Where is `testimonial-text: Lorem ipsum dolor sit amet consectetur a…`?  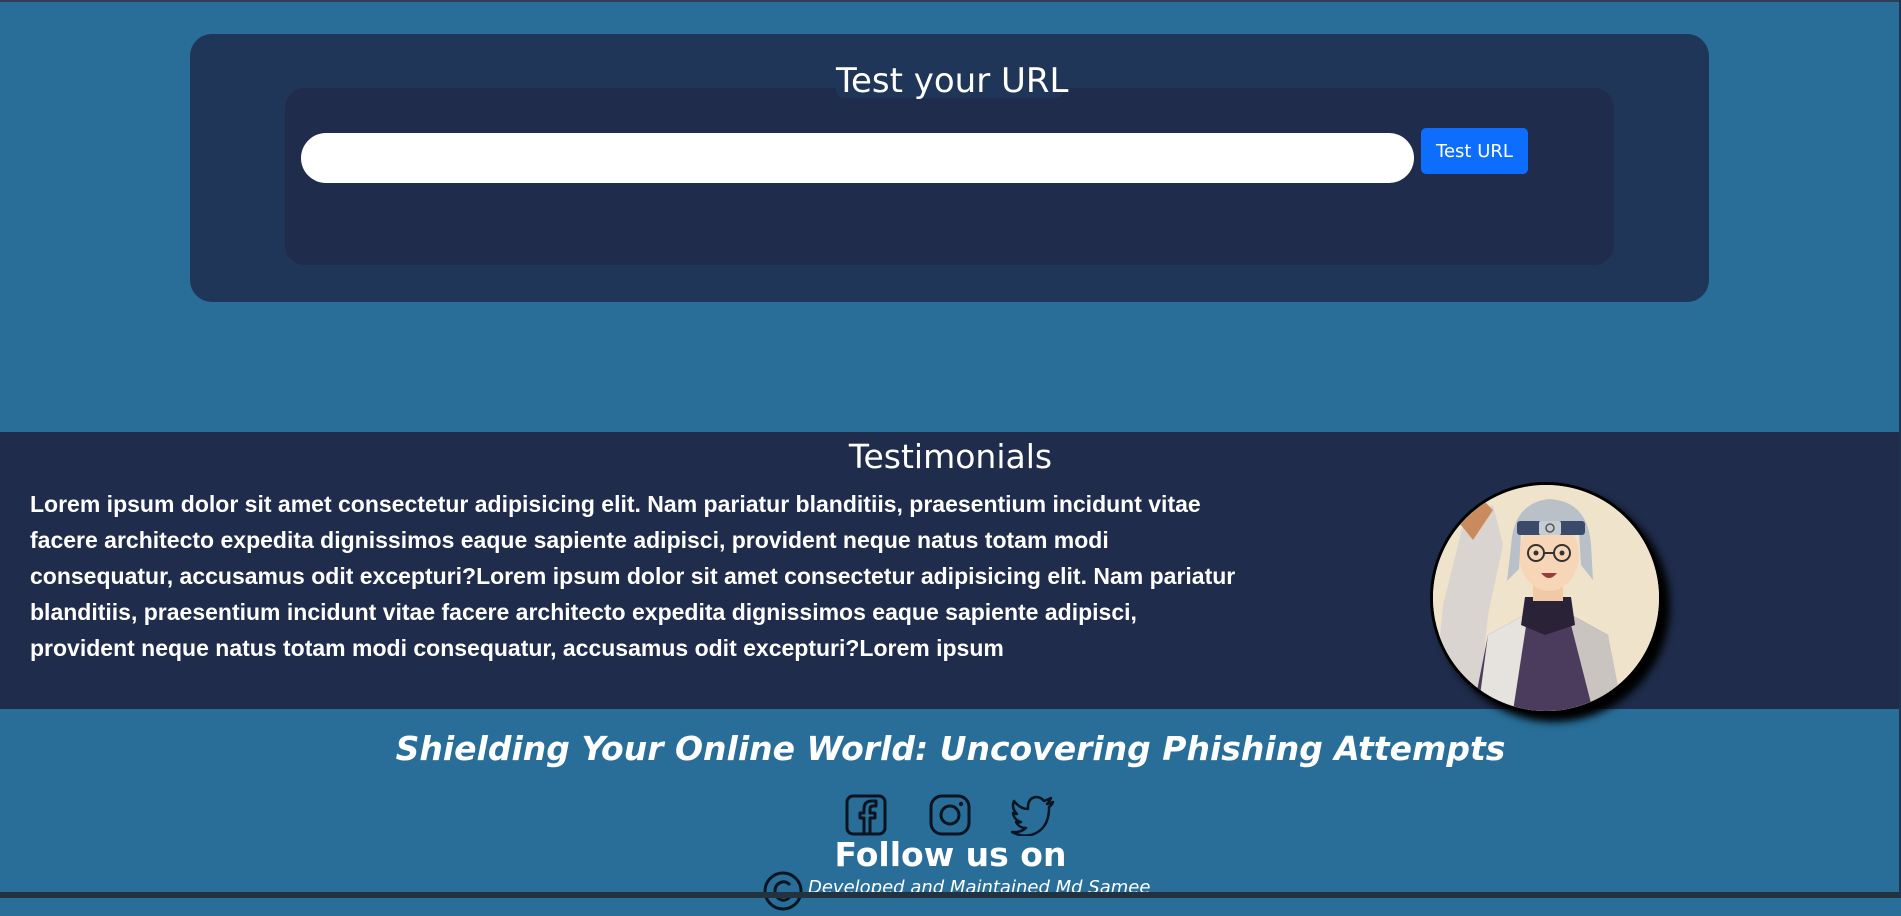 testimonial-text: Lorem ipsum dolor sit amet consectetur a… is located at coordinates (633, 576).